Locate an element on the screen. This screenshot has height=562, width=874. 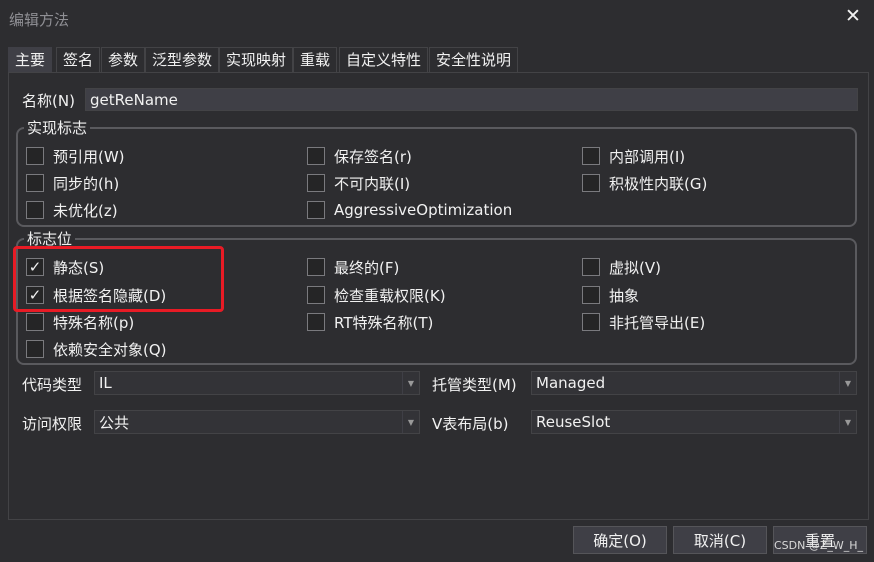
checkbox-label: 保存签名(r) is located at coordinates (373, 156).